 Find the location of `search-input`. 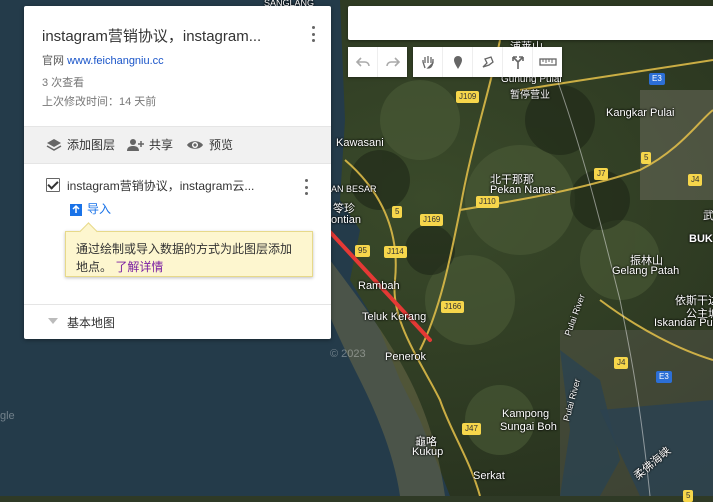

search-input is located at coordinates (530, 23).